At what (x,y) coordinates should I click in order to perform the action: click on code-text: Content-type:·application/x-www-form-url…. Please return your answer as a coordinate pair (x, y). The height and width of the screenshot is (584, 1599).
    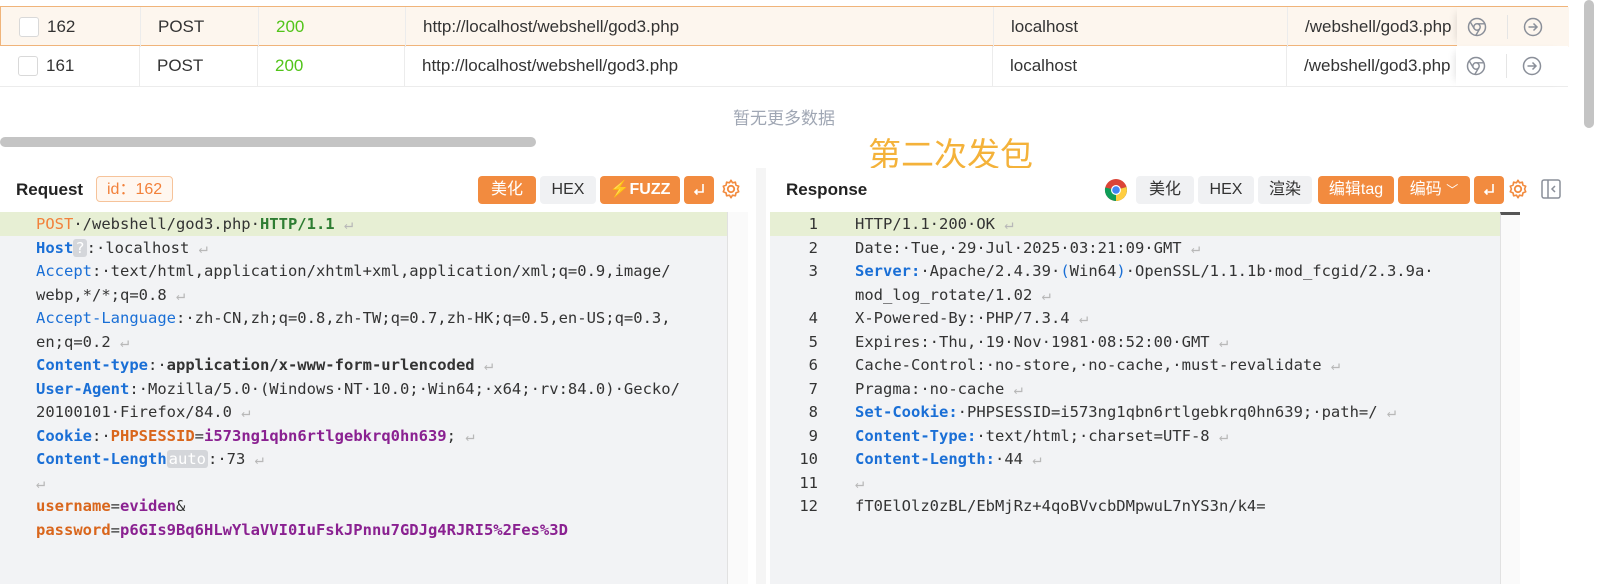
    Looking at the image, I should click on (264, 365).